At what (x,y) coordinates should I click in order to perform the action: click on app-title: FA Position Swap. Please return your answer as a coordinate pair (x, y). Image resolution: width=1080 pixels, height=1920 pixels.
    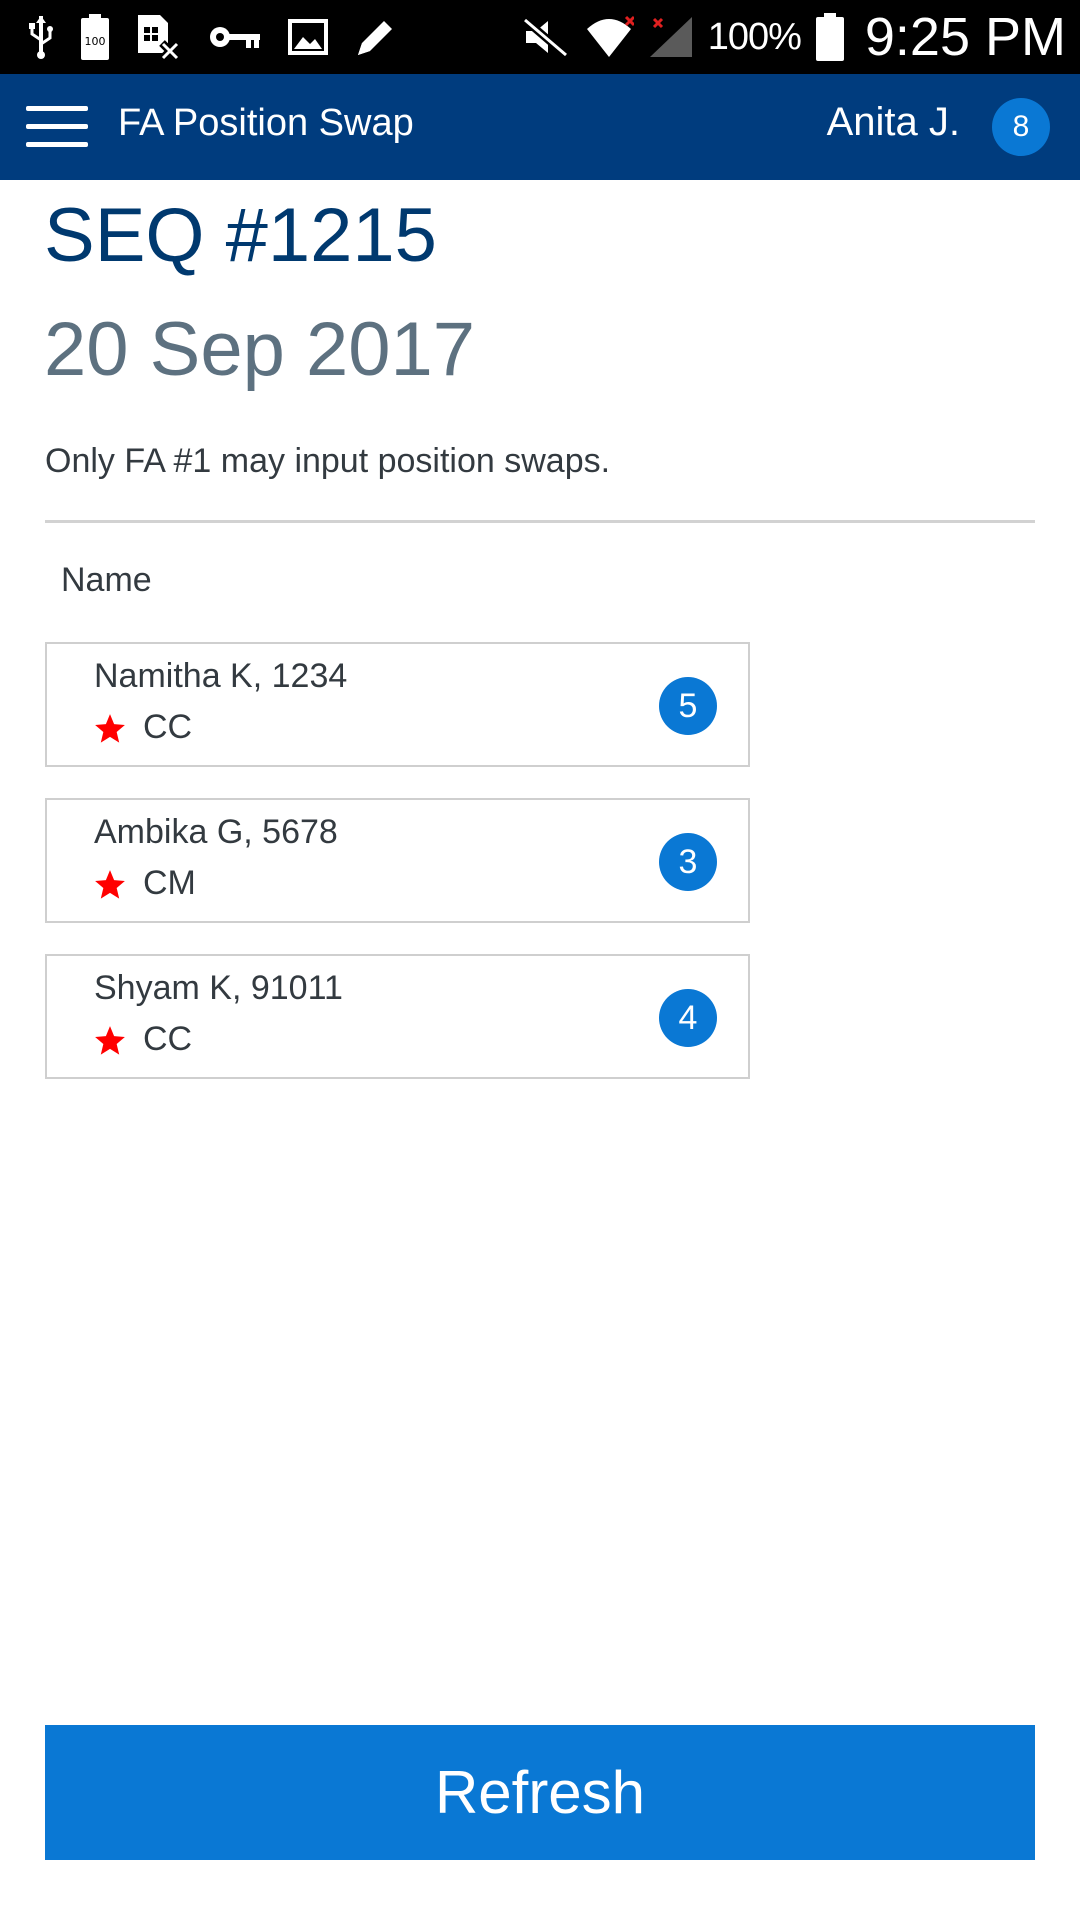
    Looking at the image, I should click on (266, 123).